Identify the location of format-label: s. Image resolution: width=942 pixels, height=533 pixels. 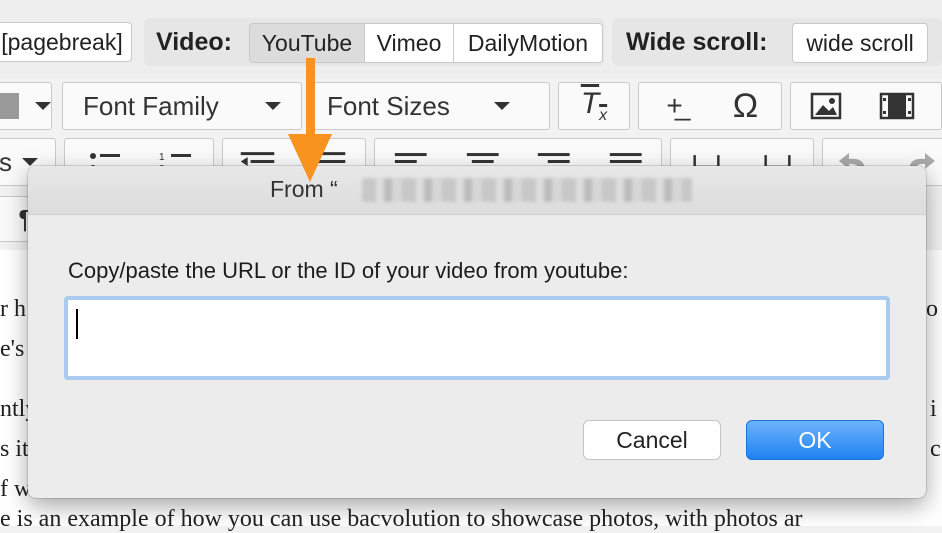
(6, 161).